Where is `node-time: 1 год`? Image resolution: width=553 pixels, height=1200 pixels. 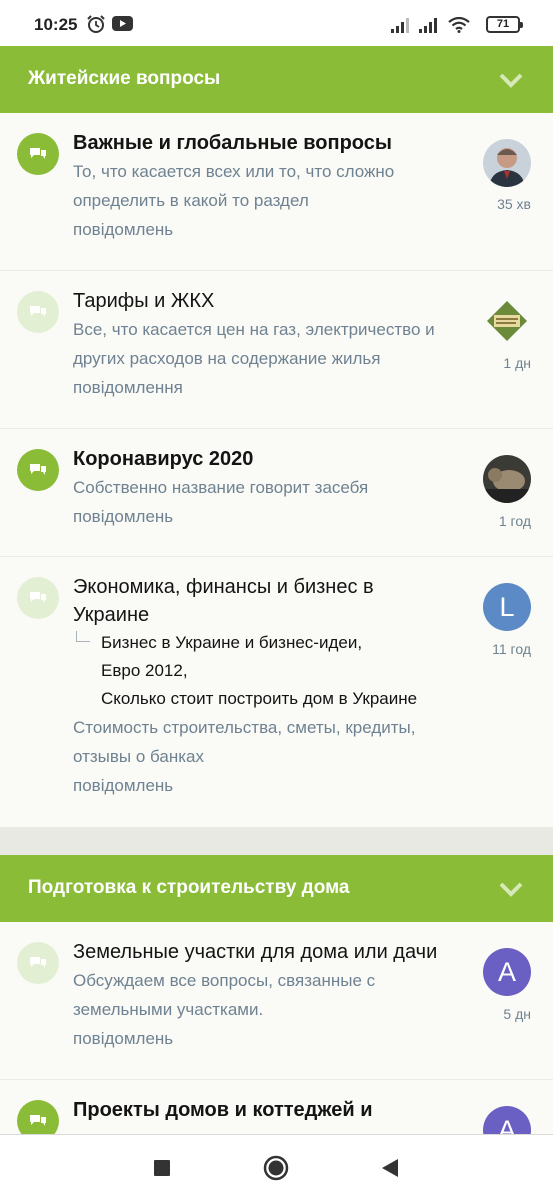 node-time: 1 год is located at coordinates (514, 521).